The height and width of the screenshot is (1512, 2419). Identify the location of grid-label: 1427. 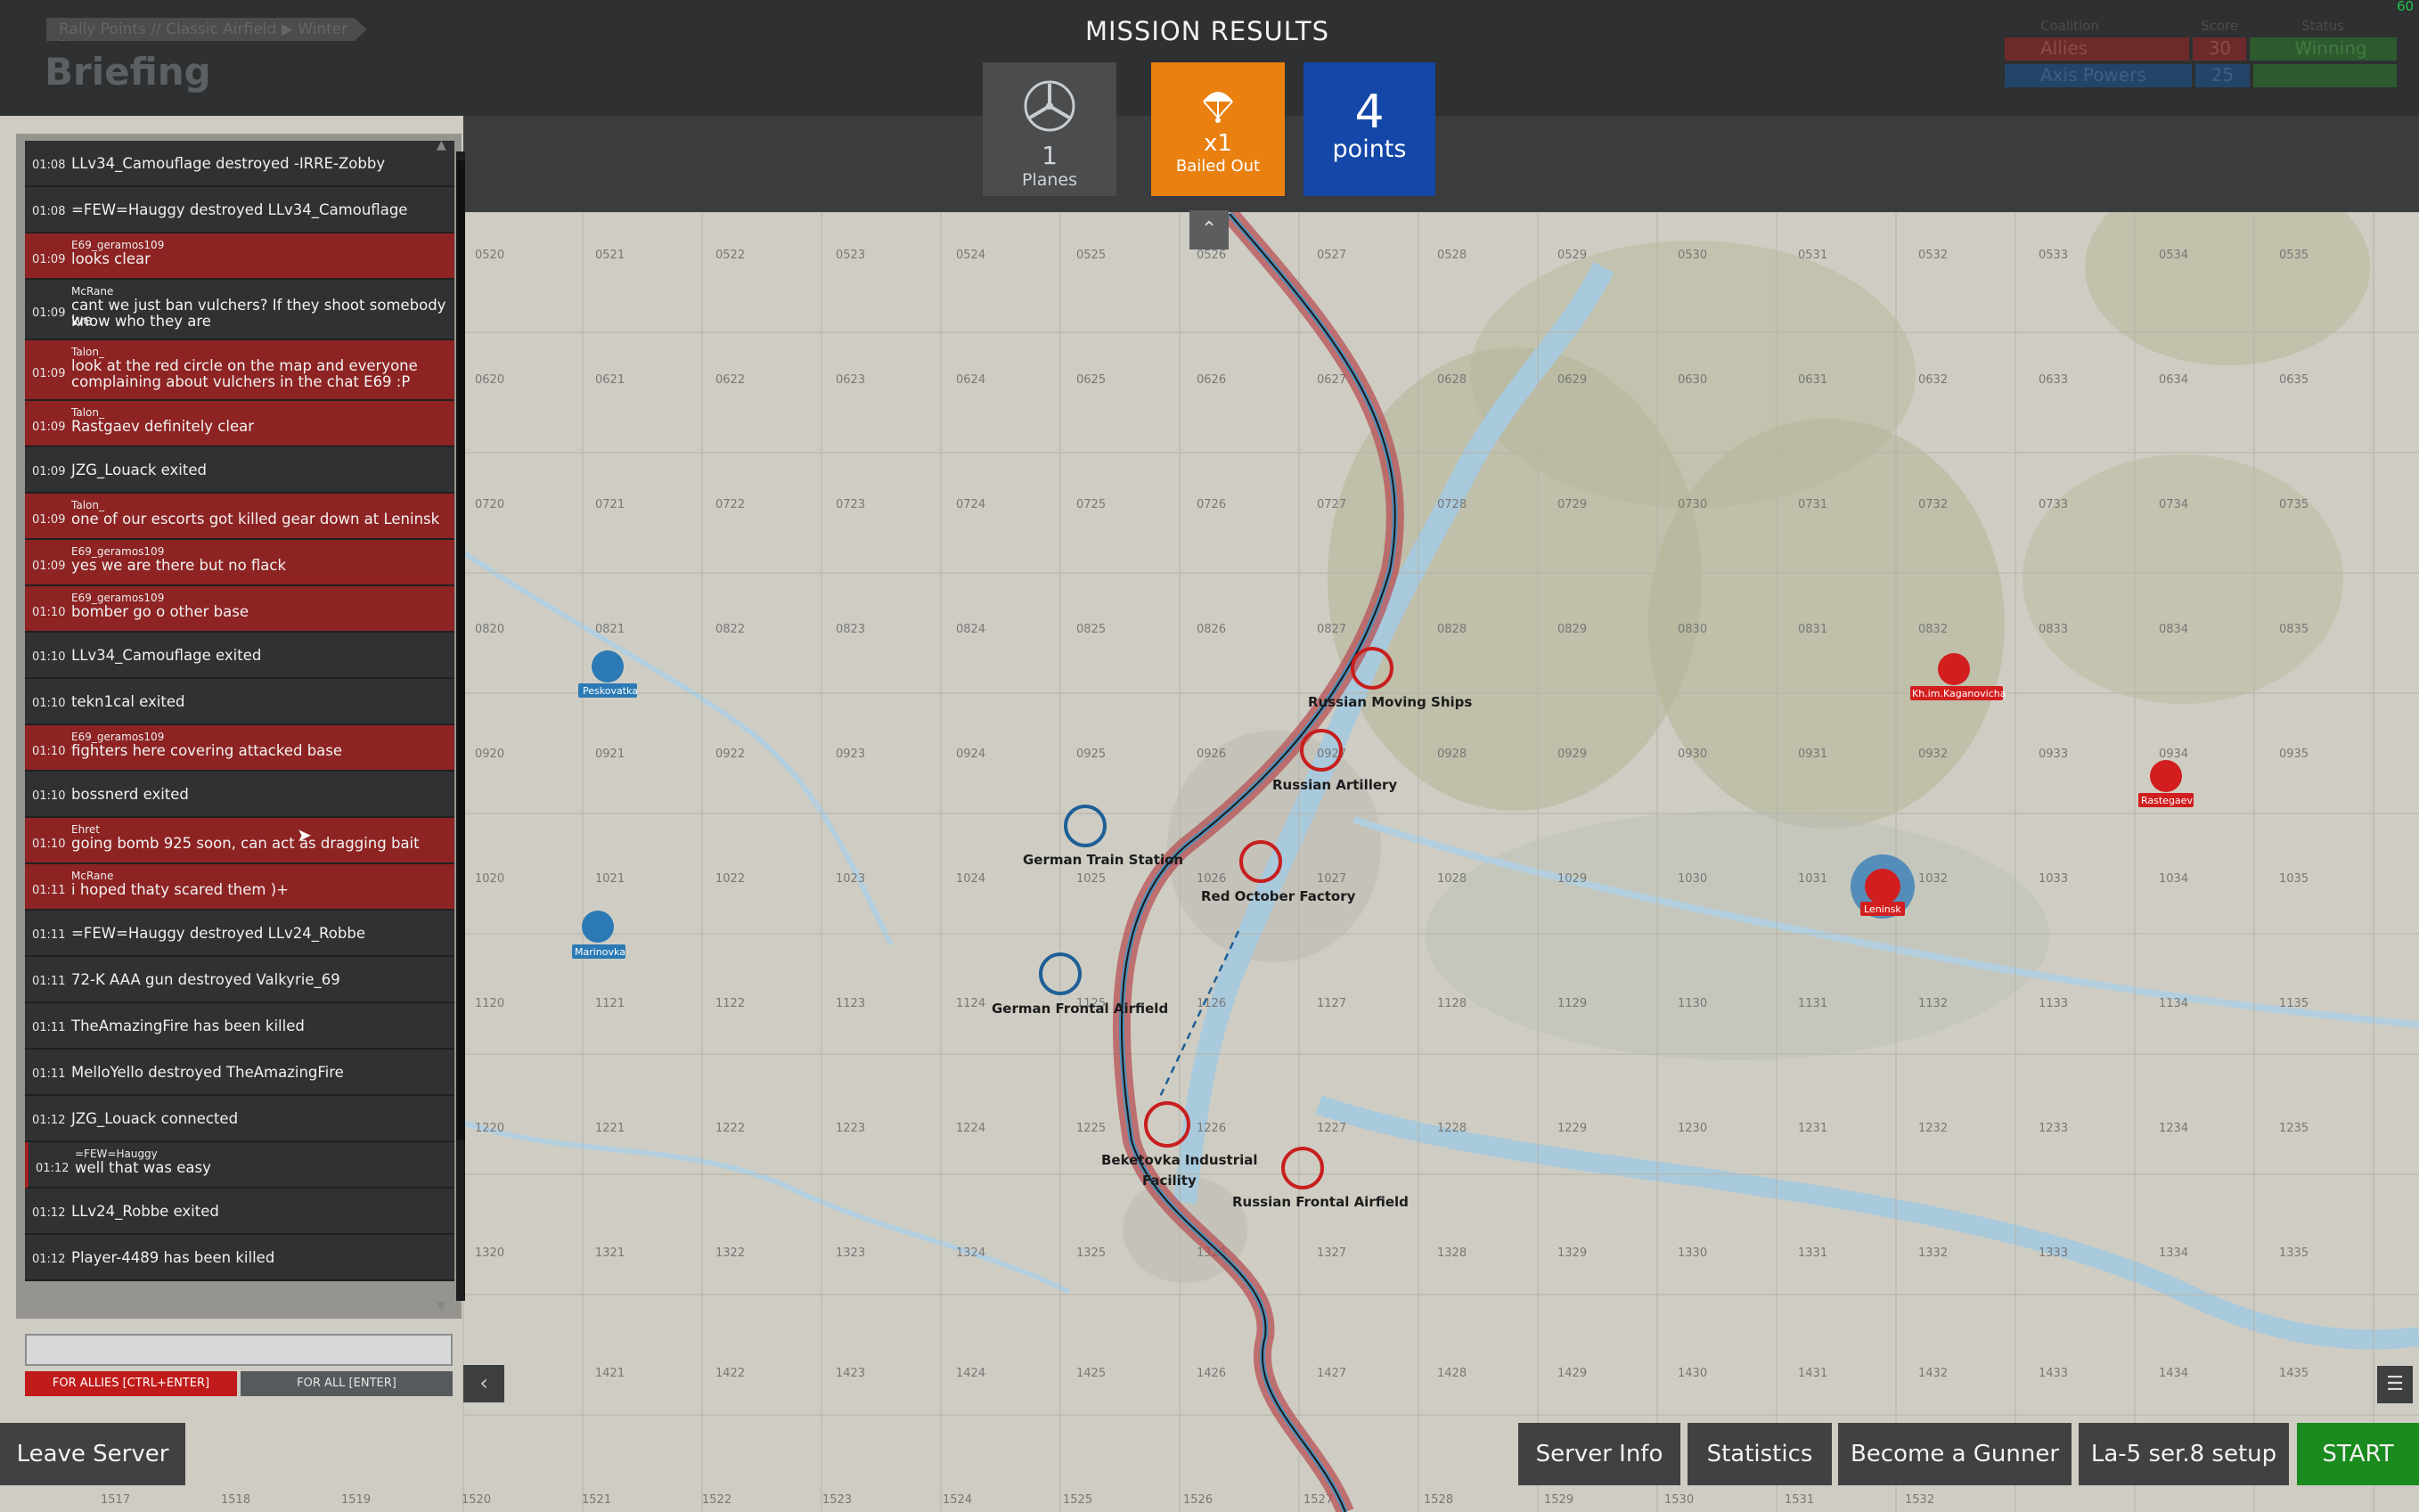
(1331, 1373).